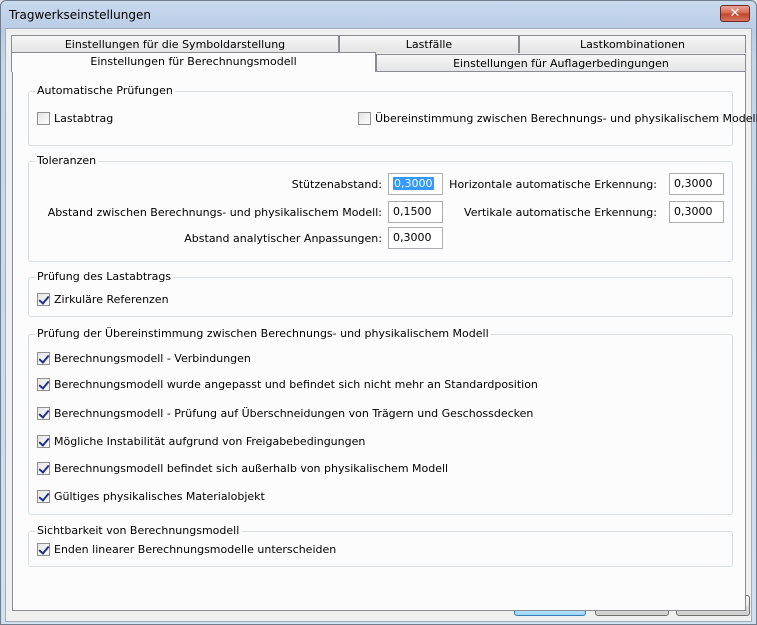  I want to click on input-horizontal-detection: 0,3000, so click(696, 184).